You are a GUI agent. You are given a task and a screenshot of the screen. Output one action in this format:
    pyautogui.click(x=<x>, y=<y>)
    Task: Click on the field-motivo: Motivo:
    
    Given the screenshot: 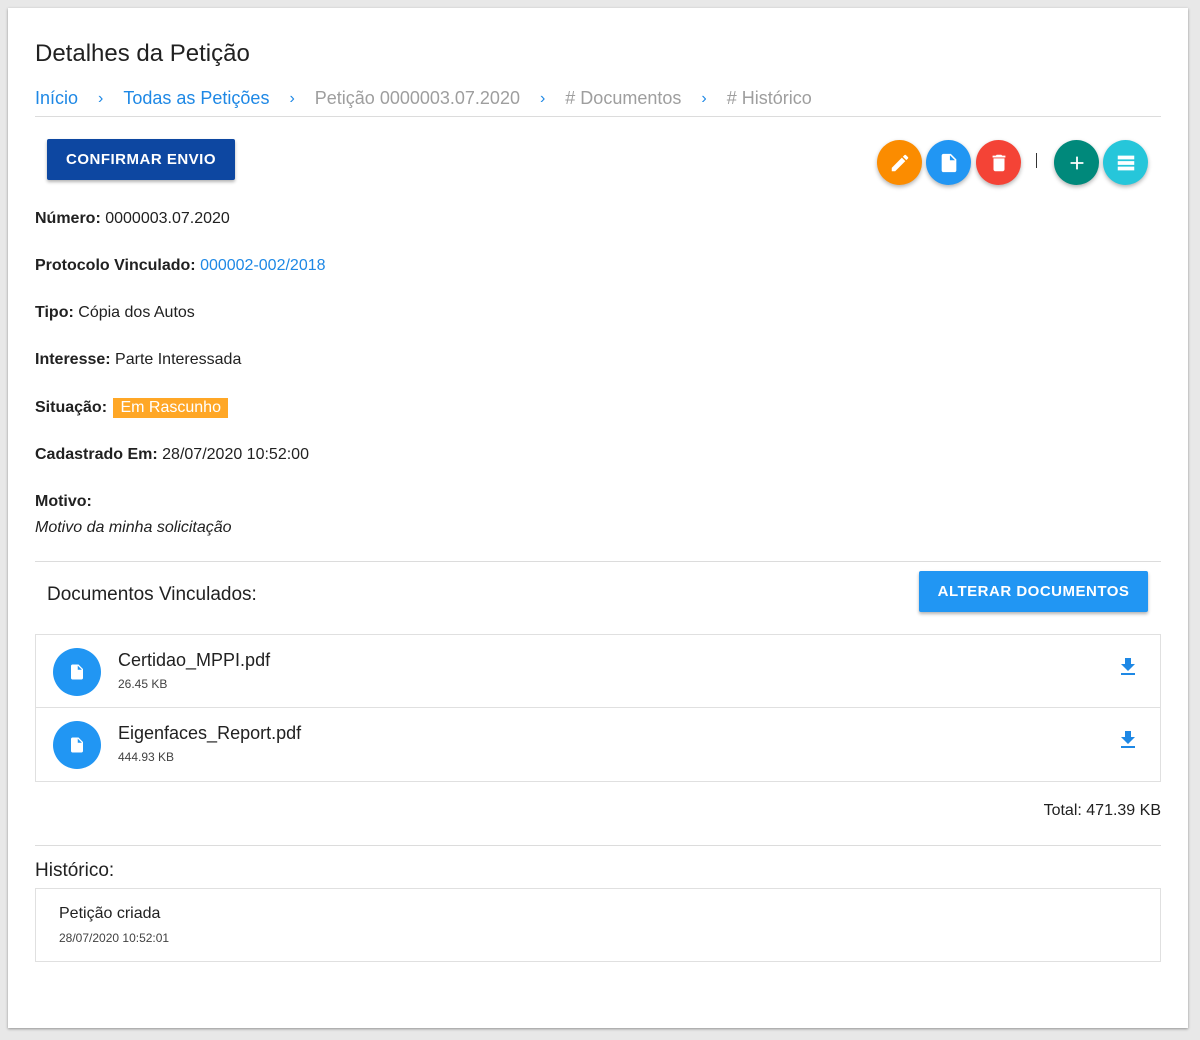 What is the action you would take?
    pyautogui.click(x=63, y=502)
    